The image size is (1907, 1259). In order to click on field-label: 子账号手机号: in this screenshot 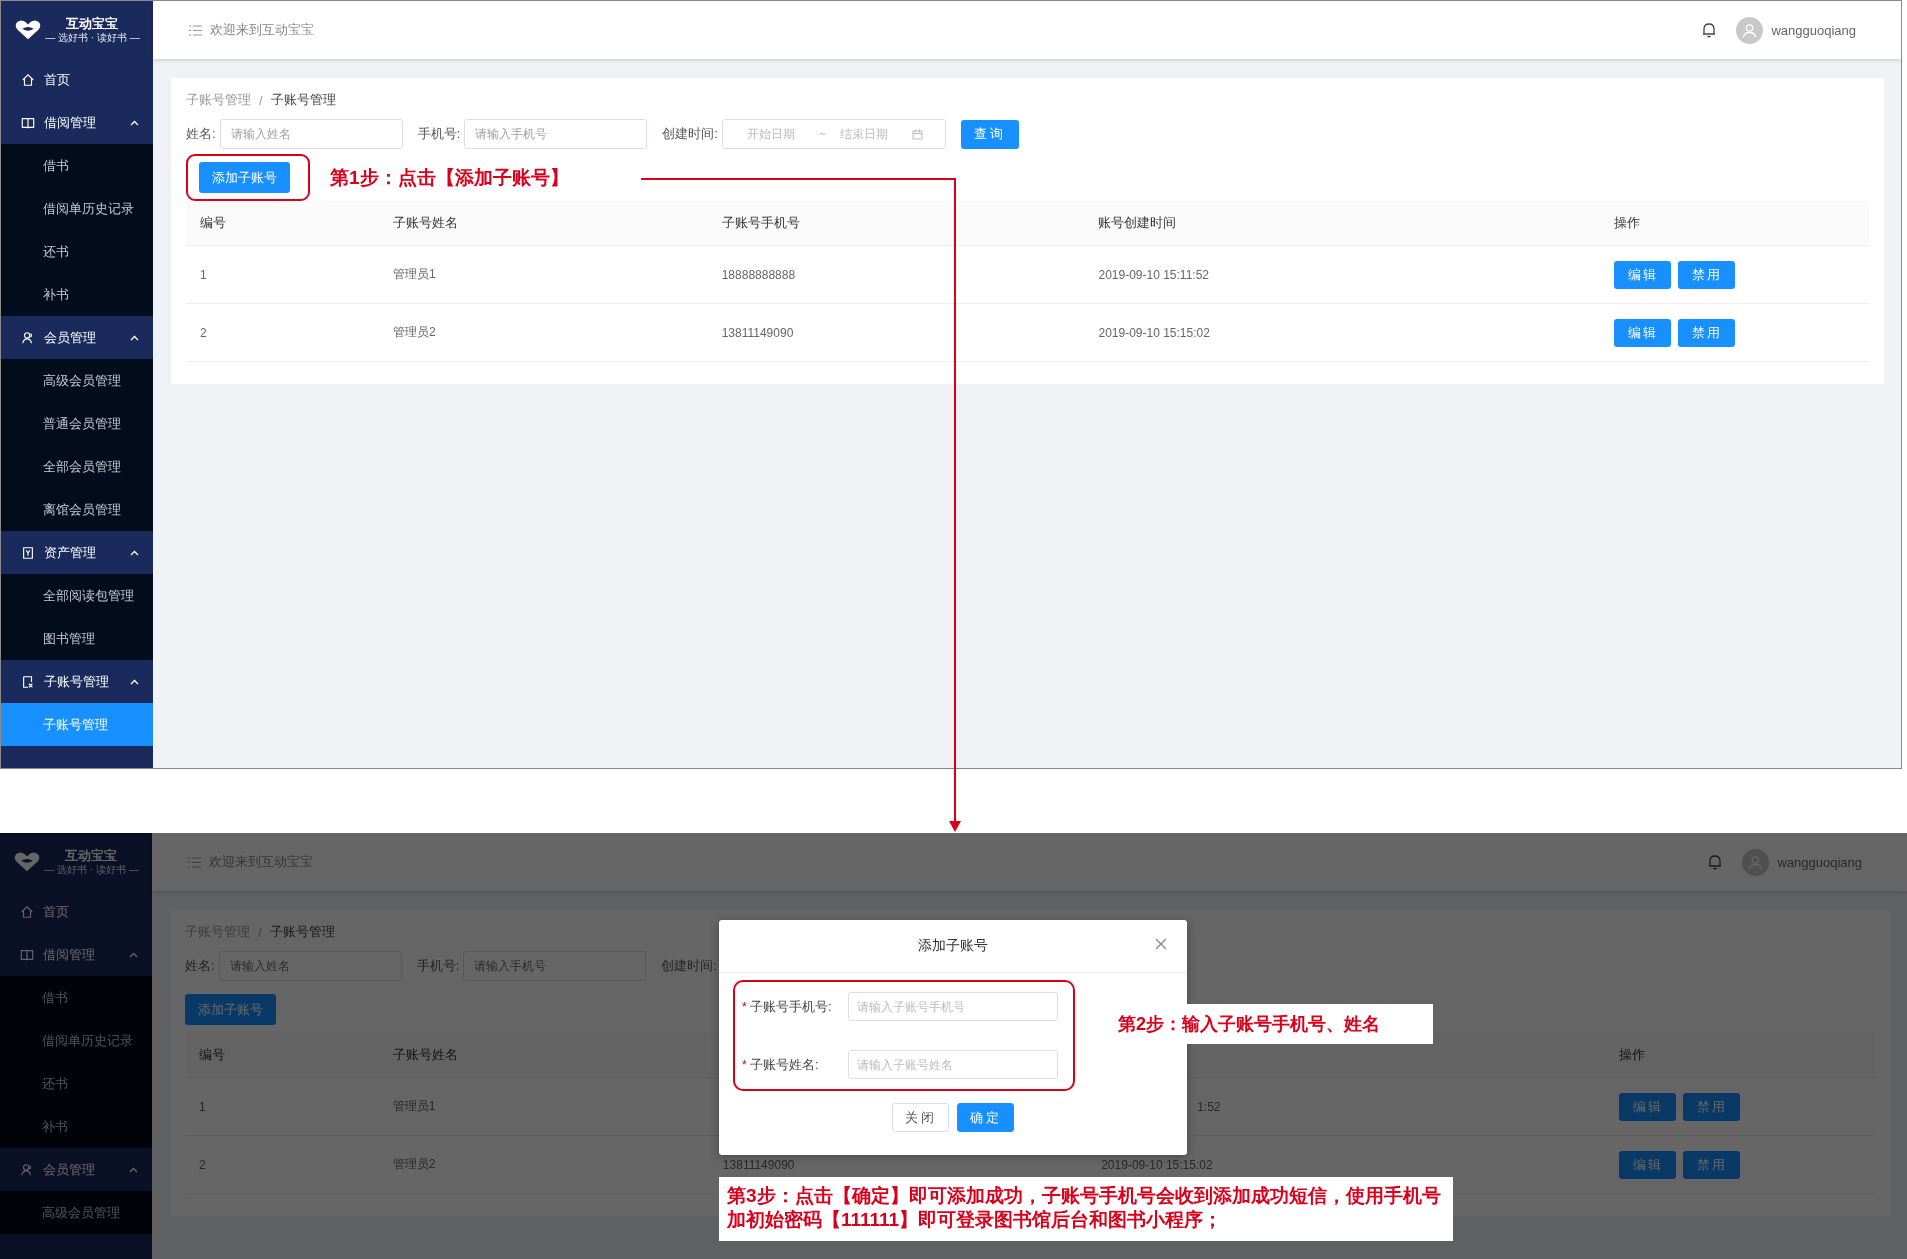, I will do `click(791, 1006)`.